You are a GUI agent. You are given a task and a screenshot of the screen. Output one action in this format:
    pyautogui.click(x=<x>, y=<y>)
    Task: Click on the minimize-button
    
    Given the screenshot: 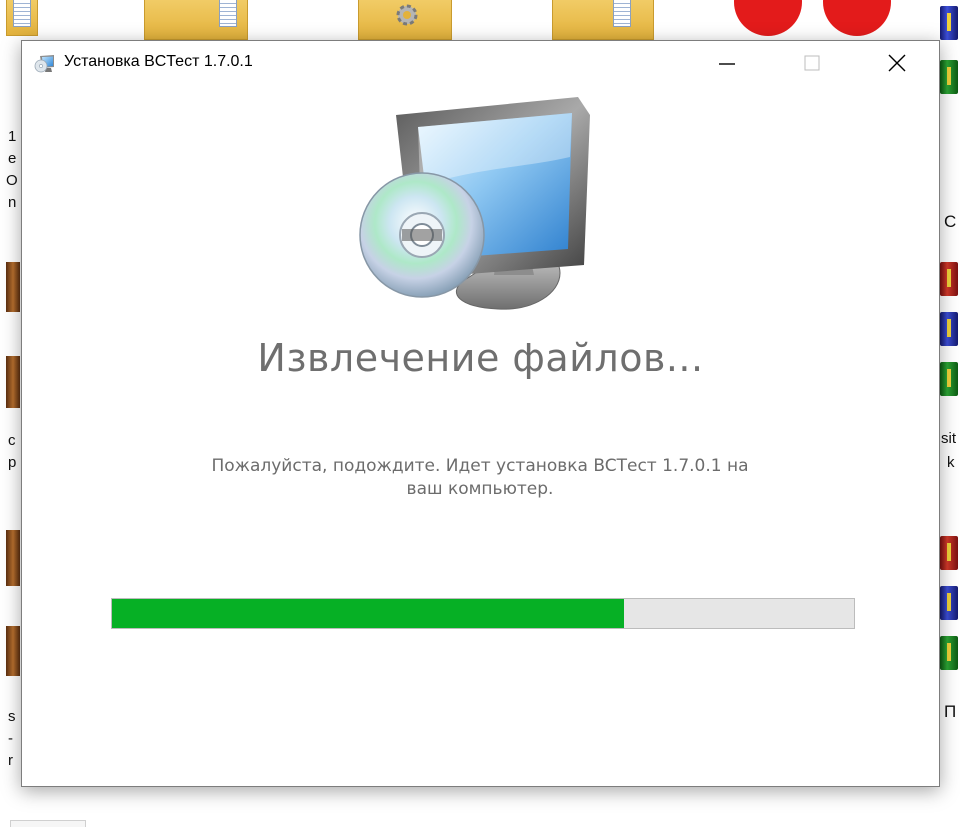 What is the action you would take?
    pyautogui.click(x=727, y=63)
    